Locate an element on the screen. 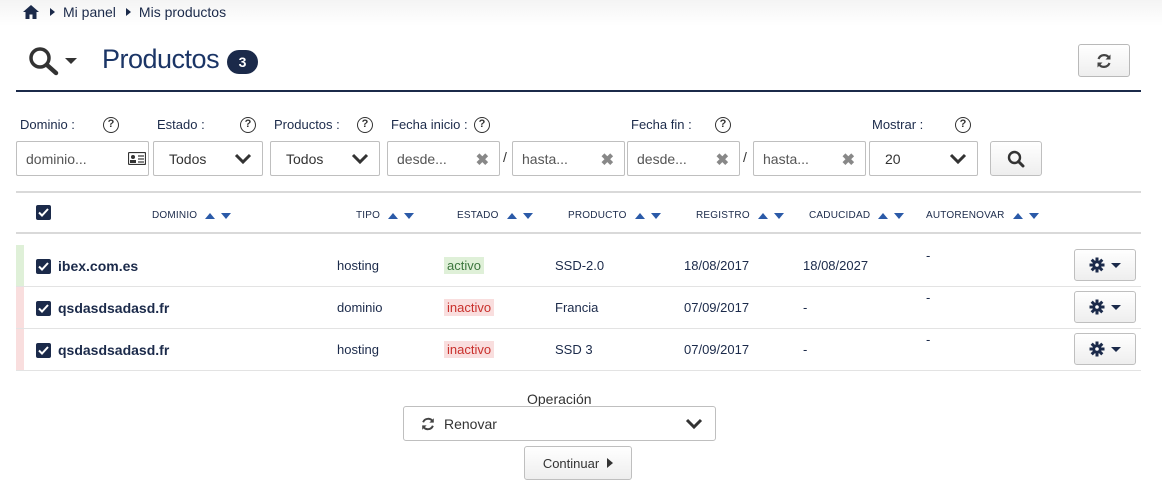  column-header-producto: PRODUCTO is located at coordinates (614, 215).